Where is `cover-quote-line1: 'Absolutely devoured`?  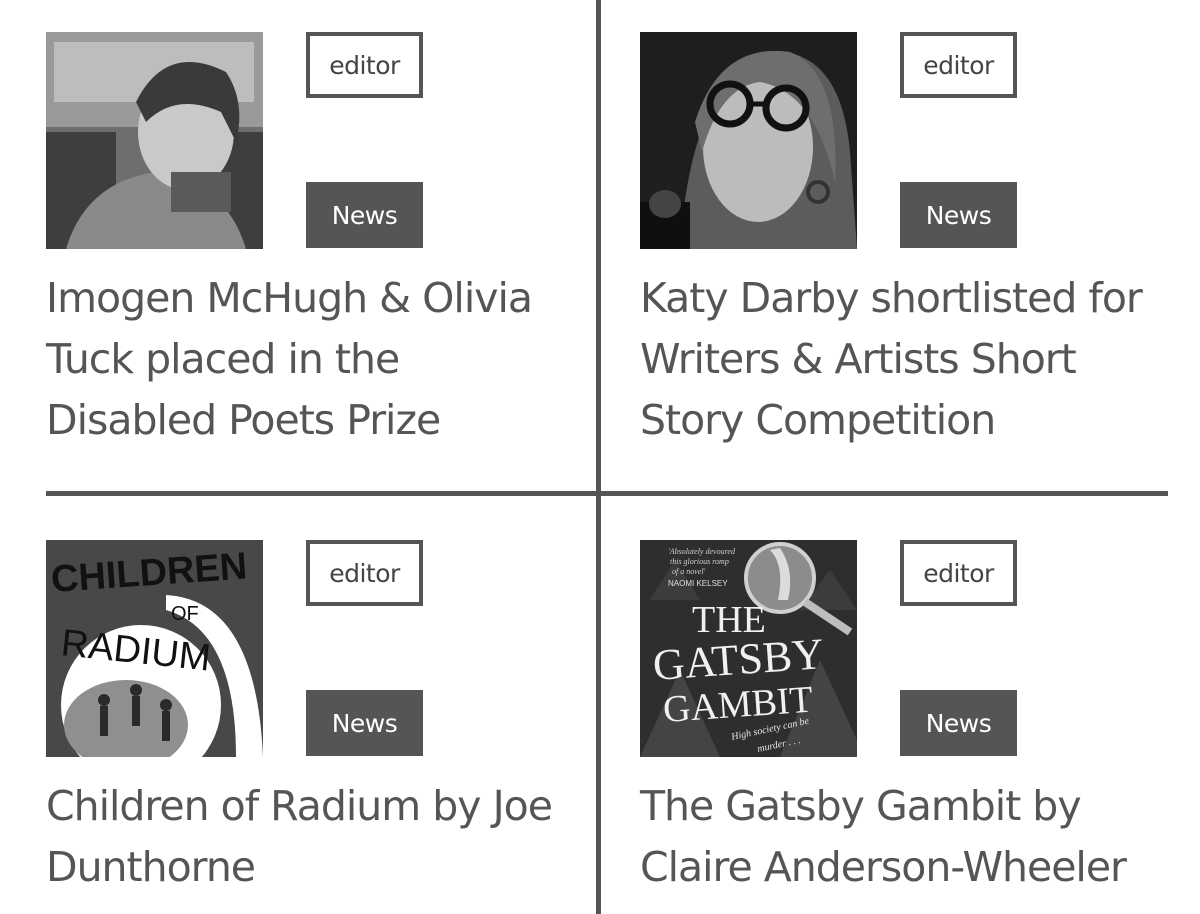
cover-quote-line1: 'Absolutely devoured is located at coordinates (702, 551).